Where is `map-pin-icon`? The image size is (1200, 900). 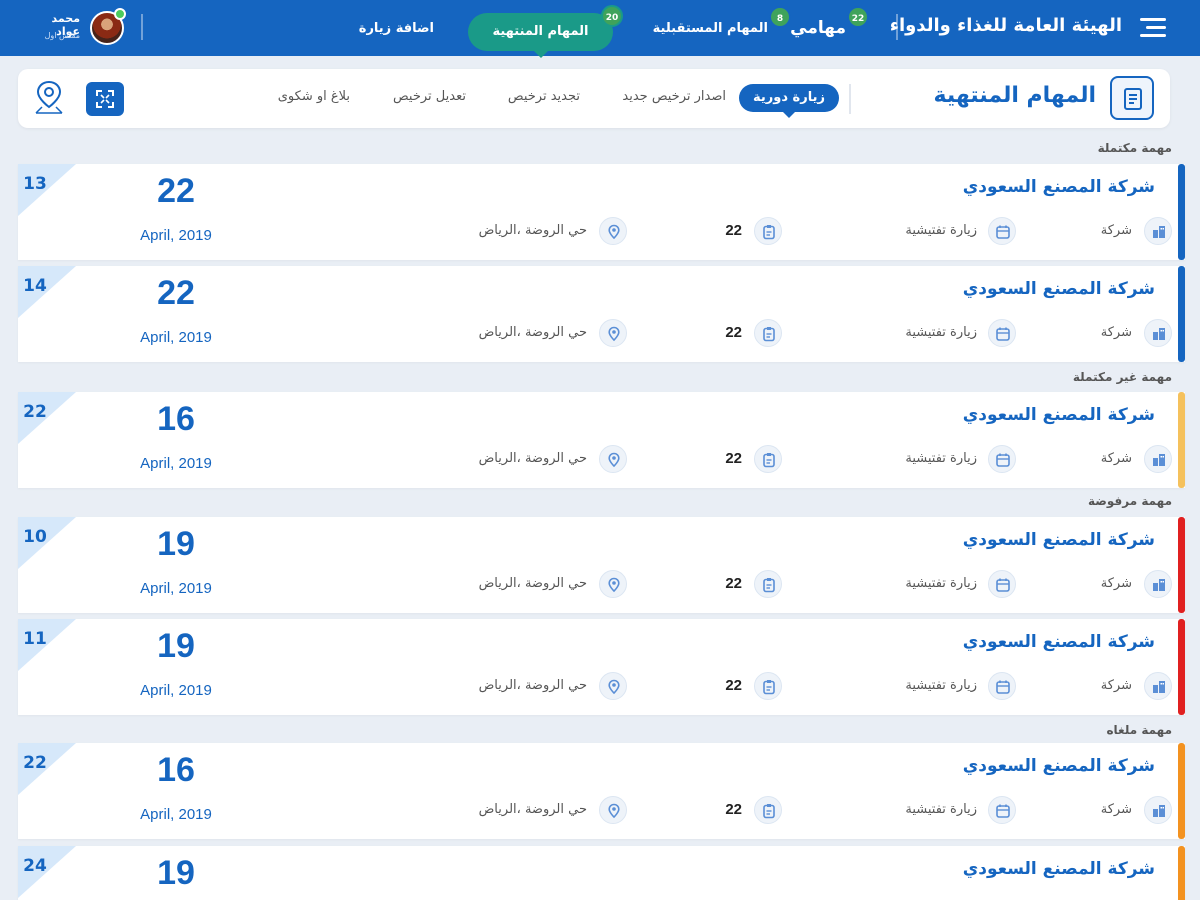 map-pin-icon is located at coordinates (49, 97).